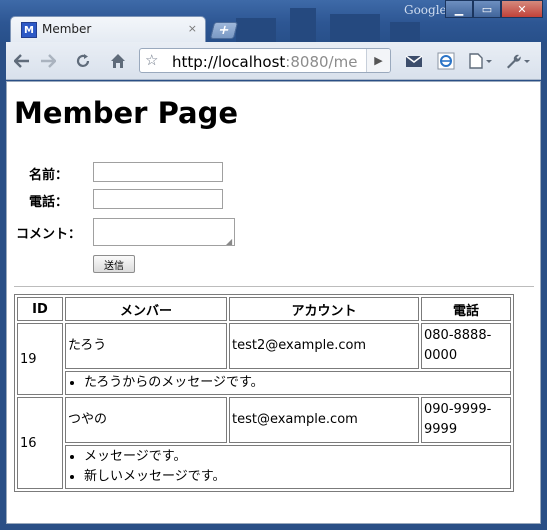 This screenshot has width=547, height=530. I want to click on tab-close-icon: ×, so click(192, 28).